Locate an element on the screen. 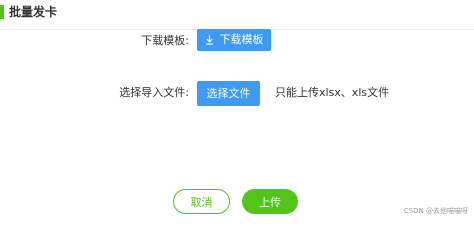 The image size is (474, 240). cancel-label: 取消 is located at coordinates (201, 202).